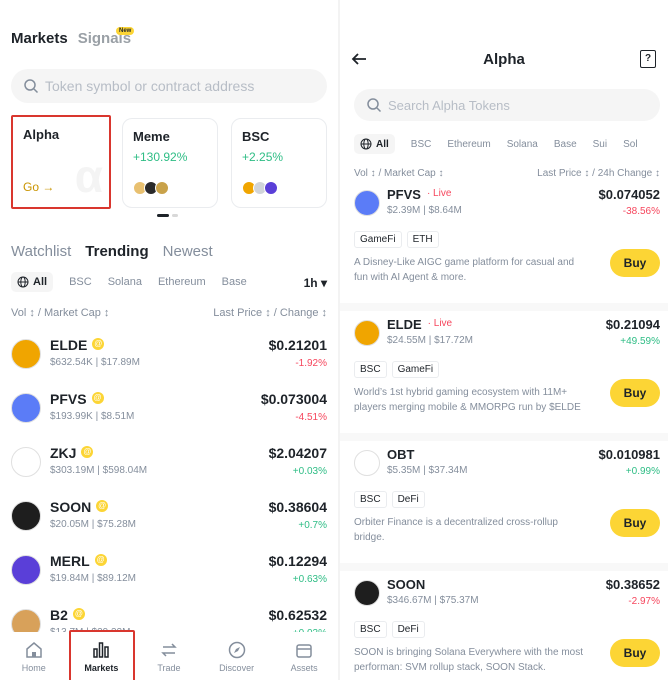 The height and width of the screenshot is (680, 668). What do you see at coordinates (304, 656) in the screenshot?
I see `nav-assets: Assets` at bounding box center [304, 656].